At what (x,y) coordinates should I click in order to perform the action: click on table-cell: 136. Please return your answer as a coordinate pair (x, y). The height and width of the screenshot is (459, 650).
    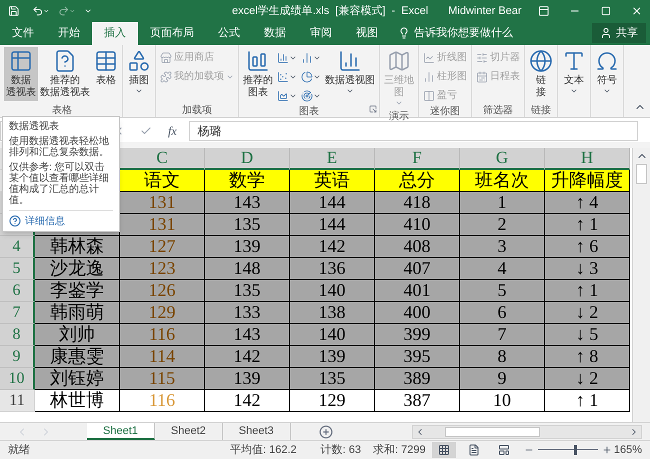
    Looking at the image, I should click on (332, 269).